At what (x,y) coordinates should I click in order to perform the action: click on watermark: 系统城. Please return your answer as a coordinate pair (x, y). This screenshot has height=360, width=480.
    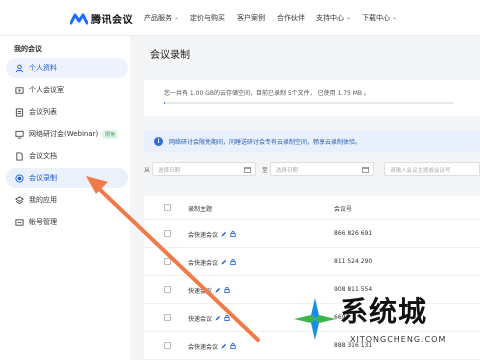
    Looking at the image, I should click on (383, 310).